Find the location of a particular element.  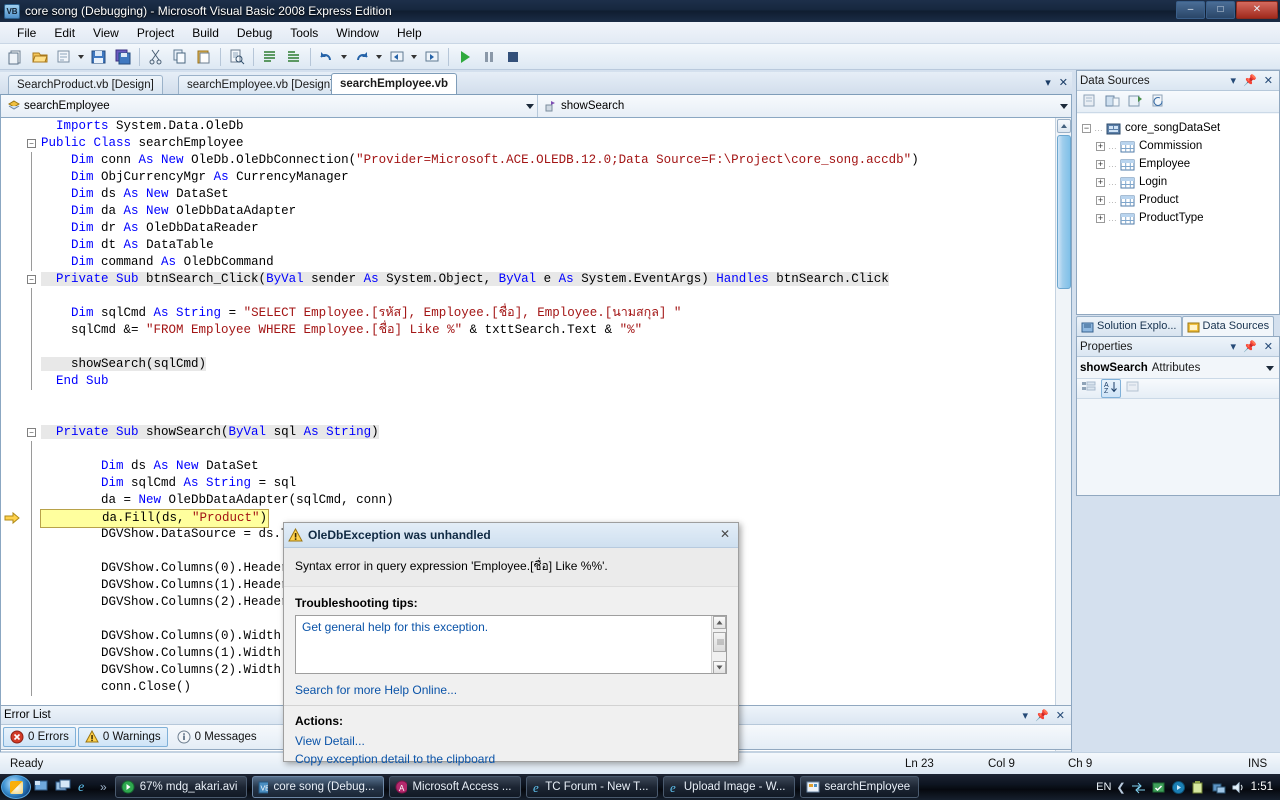

start-button is located at coordinates (16, 787).